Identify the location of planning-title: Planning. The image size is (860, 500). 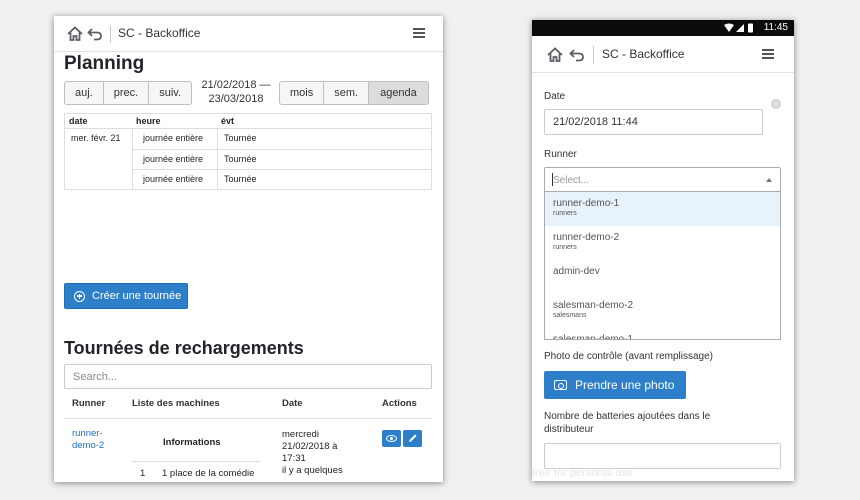
(104, 63).